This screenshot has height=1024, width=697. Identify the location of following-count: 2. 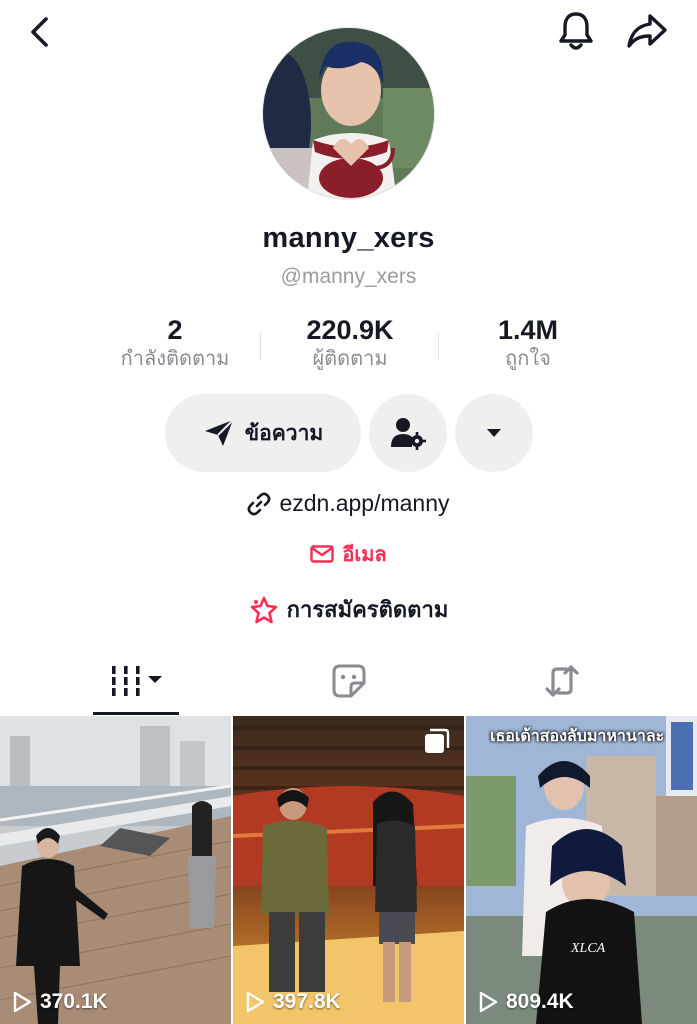
(175, 330).